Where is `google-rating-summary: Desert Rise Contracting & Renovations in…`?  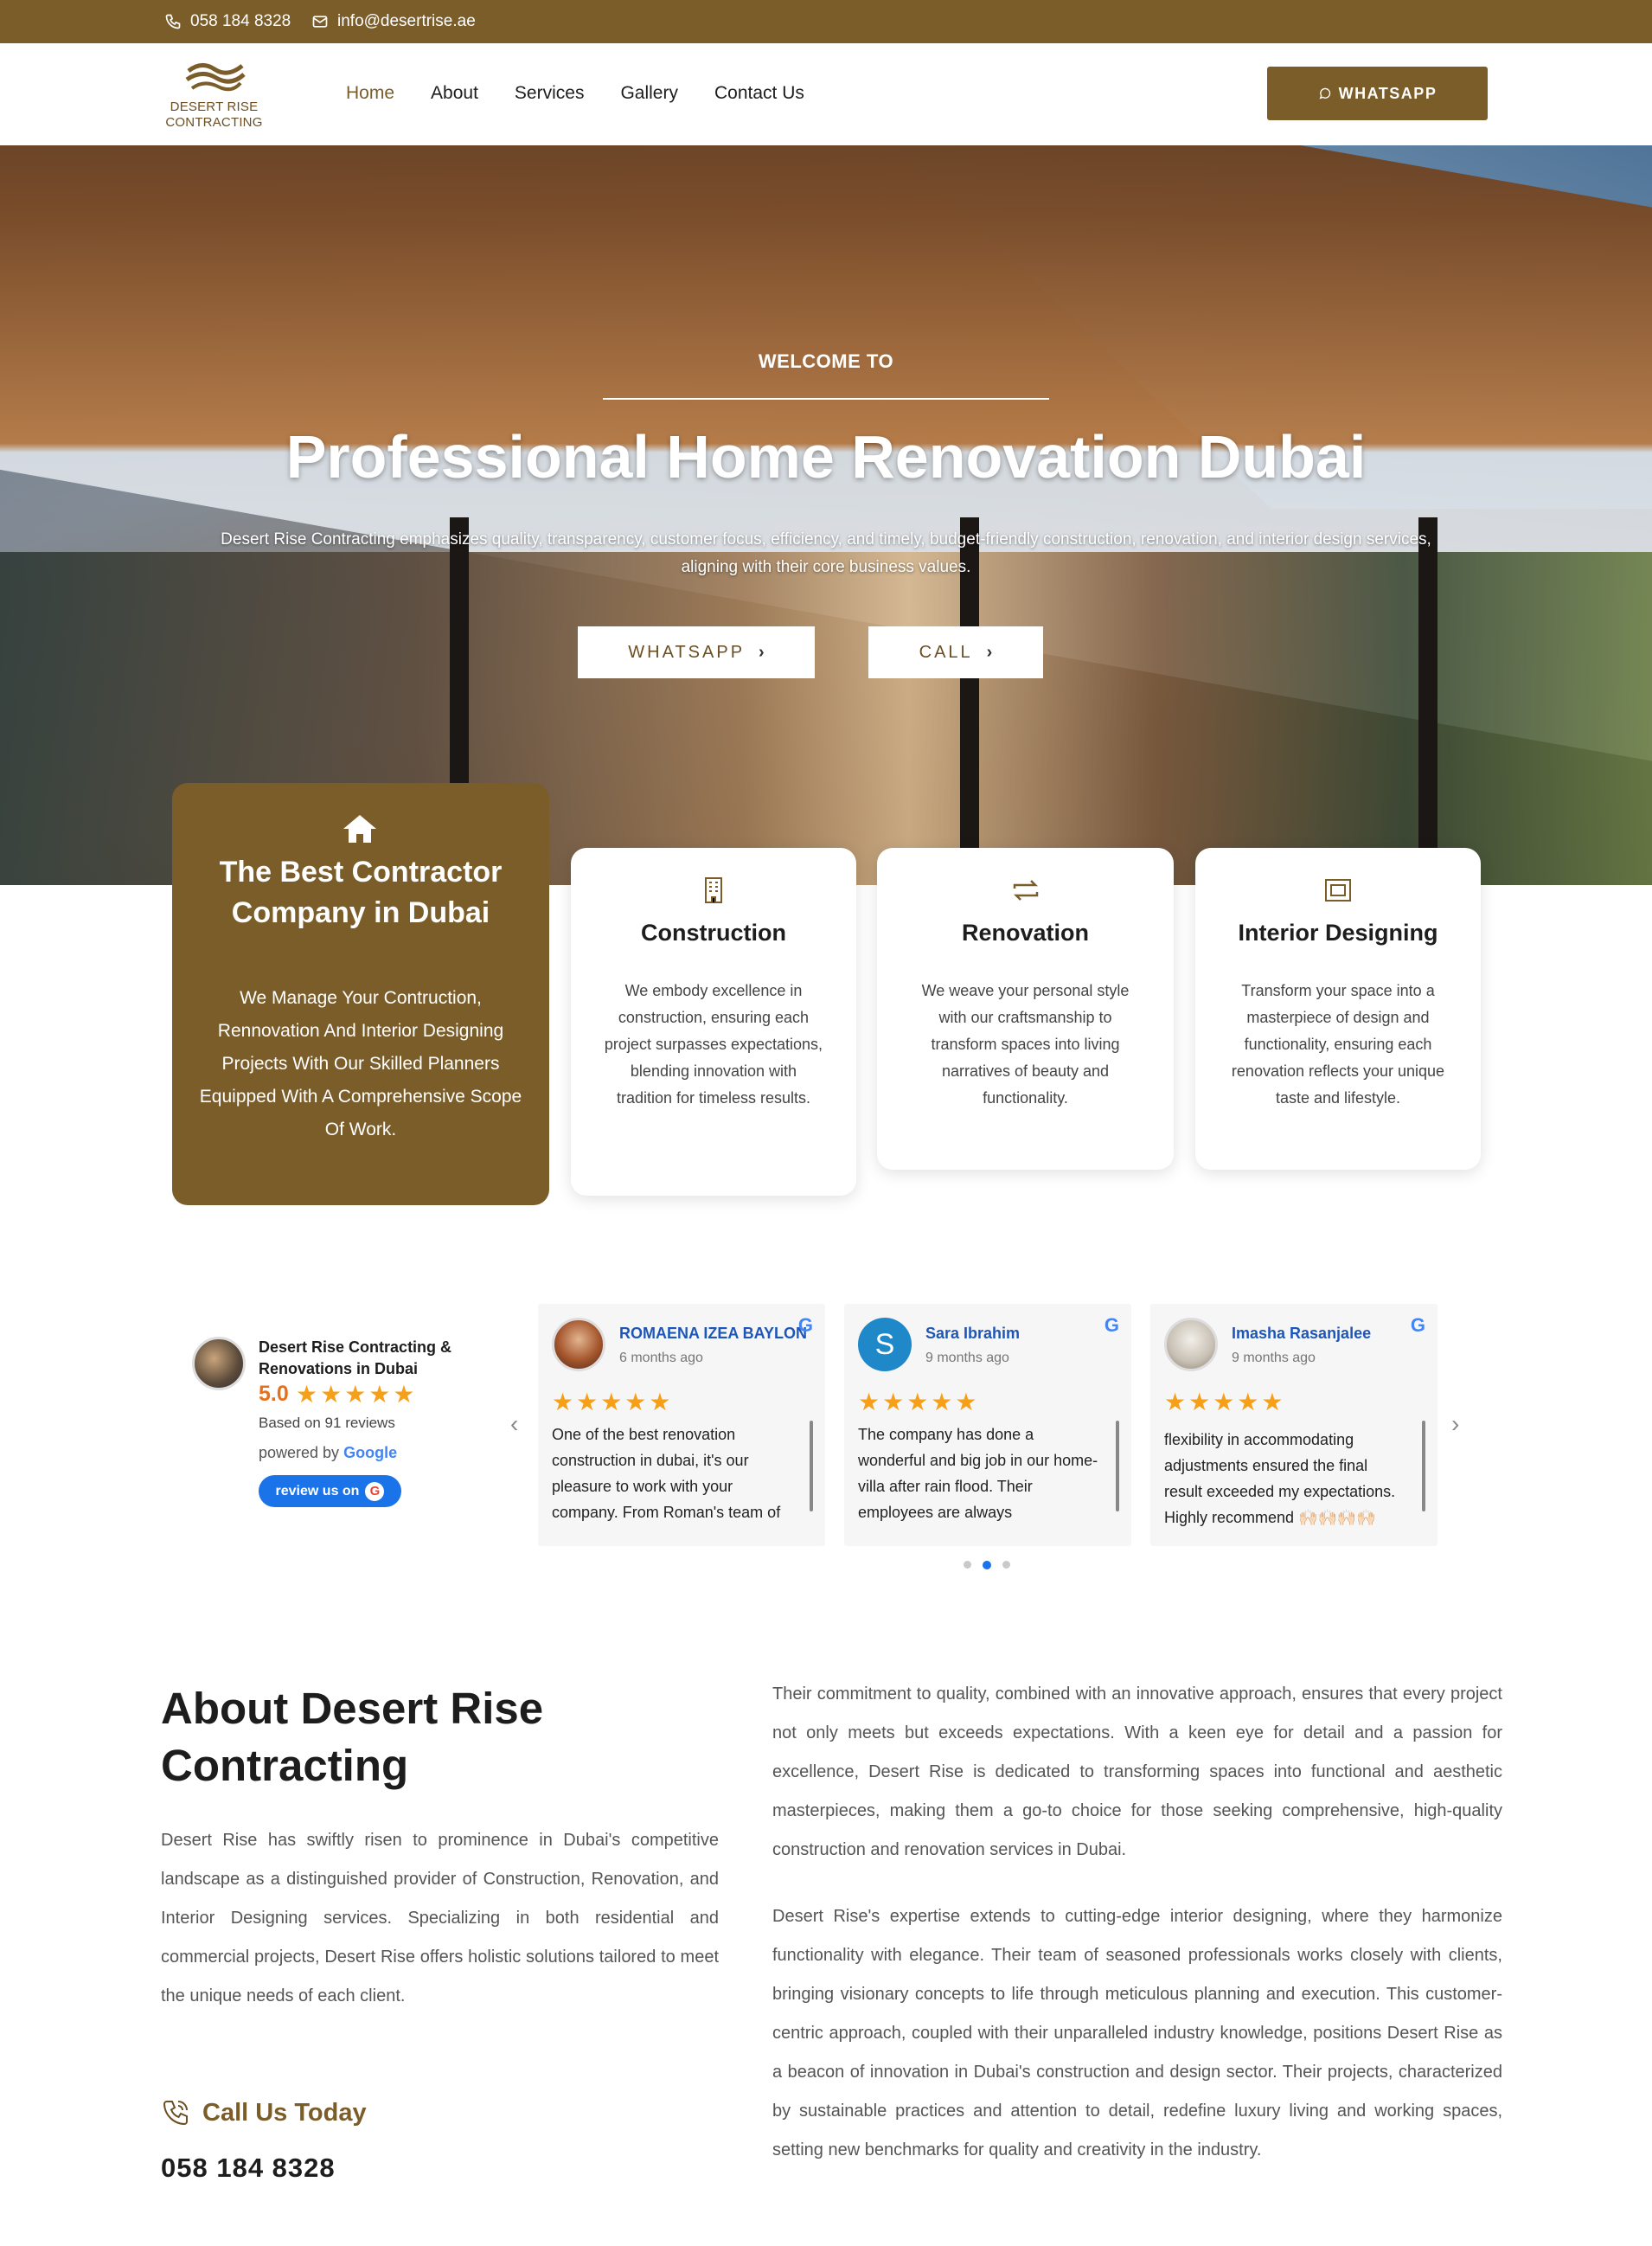
google-rating-summary: Desert Rise Contracting & Renovations in… is located at coordinates (331, 1425).